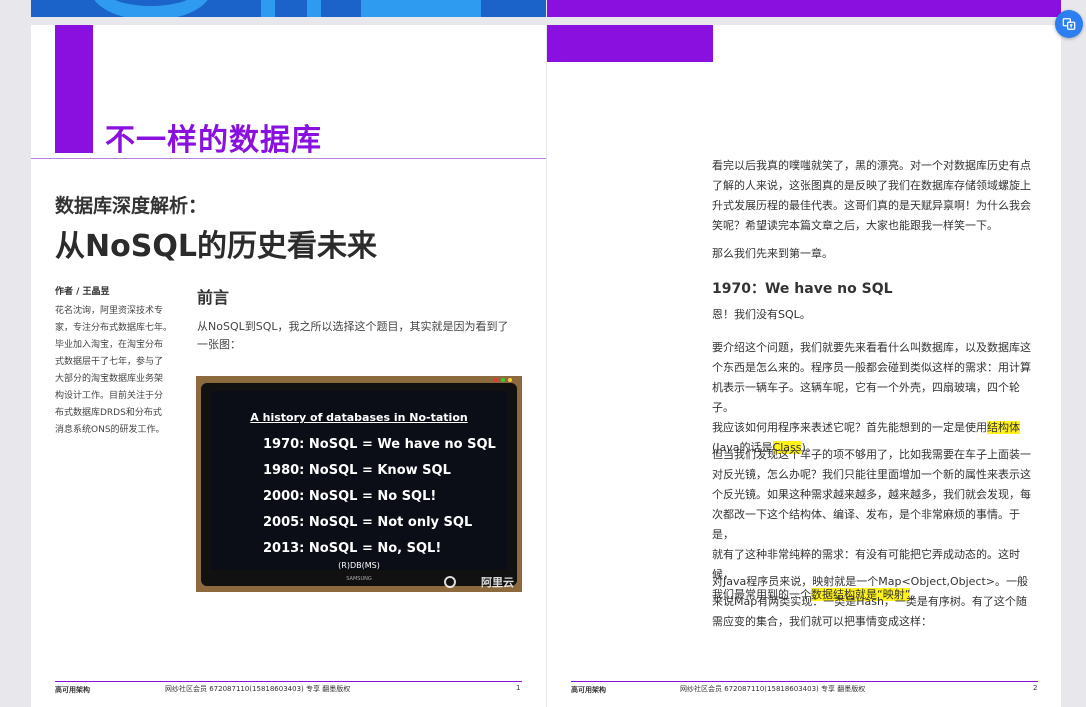 Image resolution: width=1086 pixels, height=707 pixels. What do you see at coordinates (866, 397) in the screenshot?
I see `body-line: 机表示一辆车子。这辆车呢，它有一个外壳，四扇玻璃，四个轮子。` at bounding box center [866, 397].